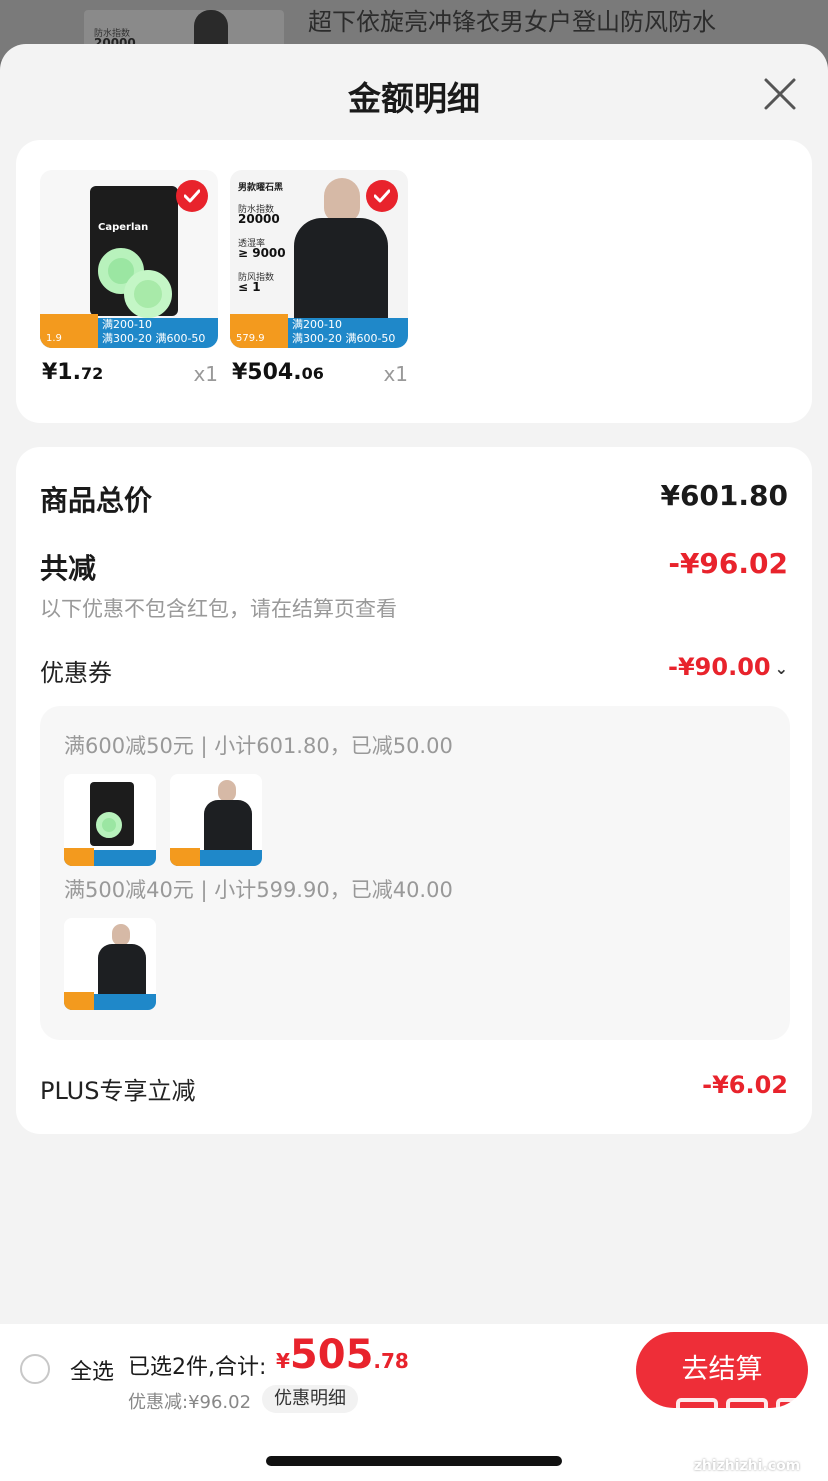  What do you see at coordinates (512, 22) in the screenshot?
I see `background-product-title: 超下依旋亮冲锋衣男女户登山防风防水` at bounding box center [512, 22].